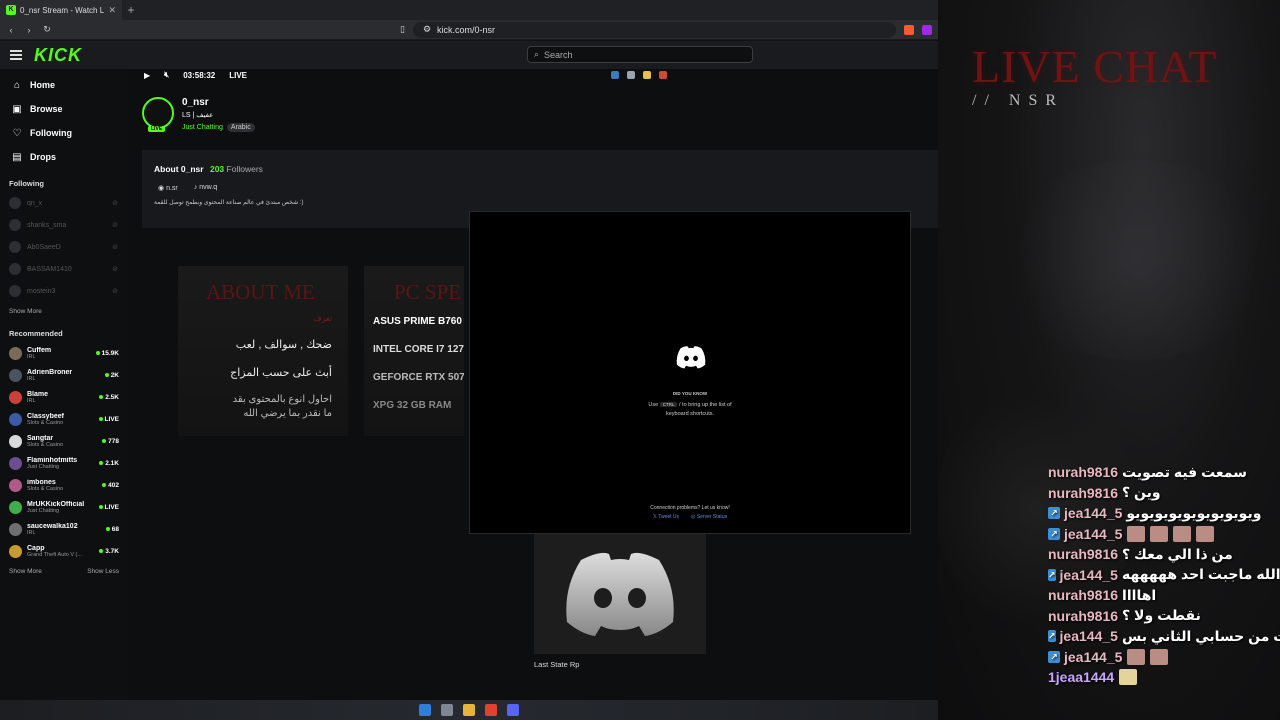 This screenshot has width=1280, height=720. Describe the element at coordinates (205, 188) in the screenshot. I see `tiktok-link: ♪ nvw.q` at that location.